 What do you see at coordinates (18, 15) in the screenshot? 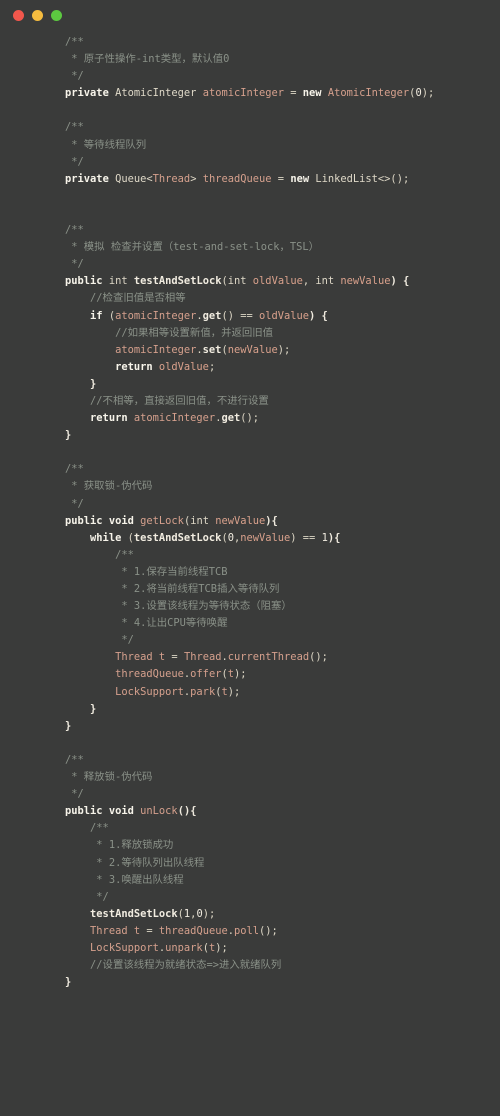
I see `close-button` at bounding box center [18, 15].